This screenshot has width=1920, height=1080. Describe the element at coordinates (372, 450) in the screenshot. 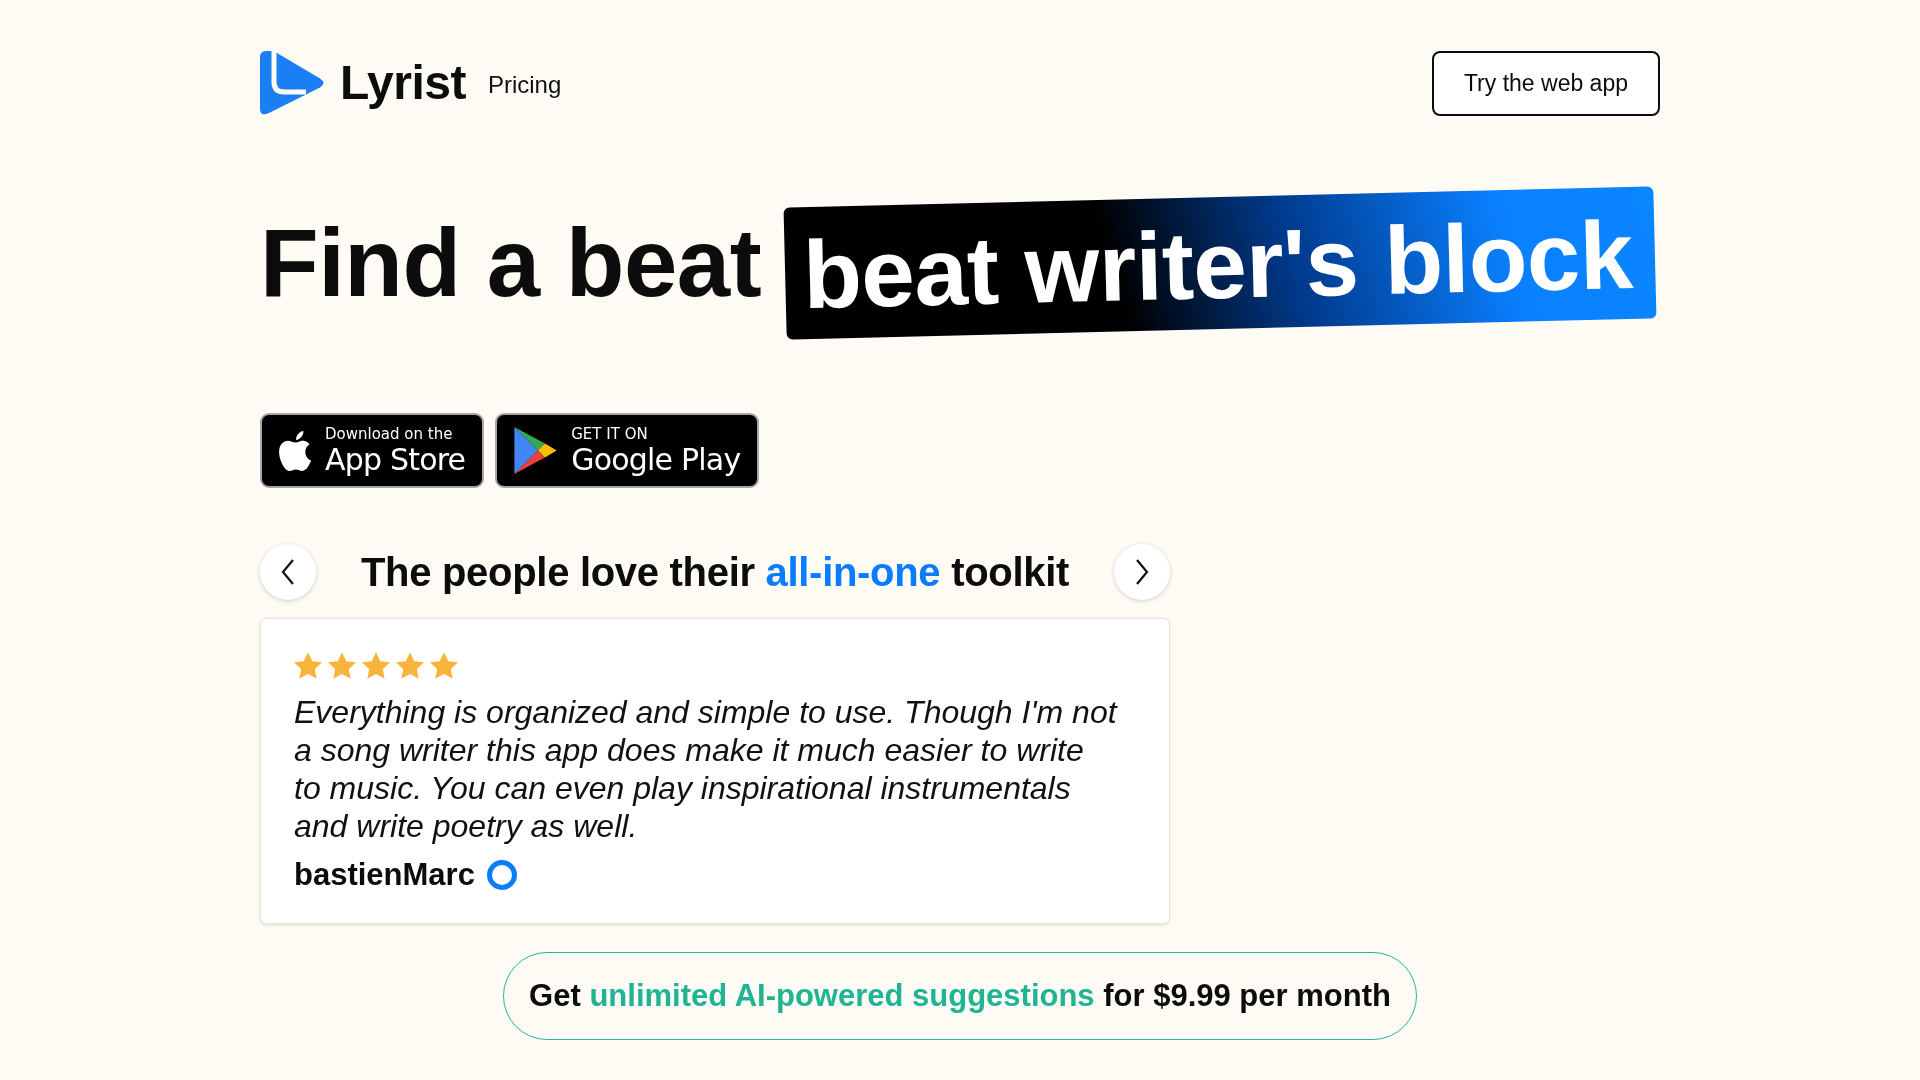

I see `store-link: Download on the App Store` at that location.